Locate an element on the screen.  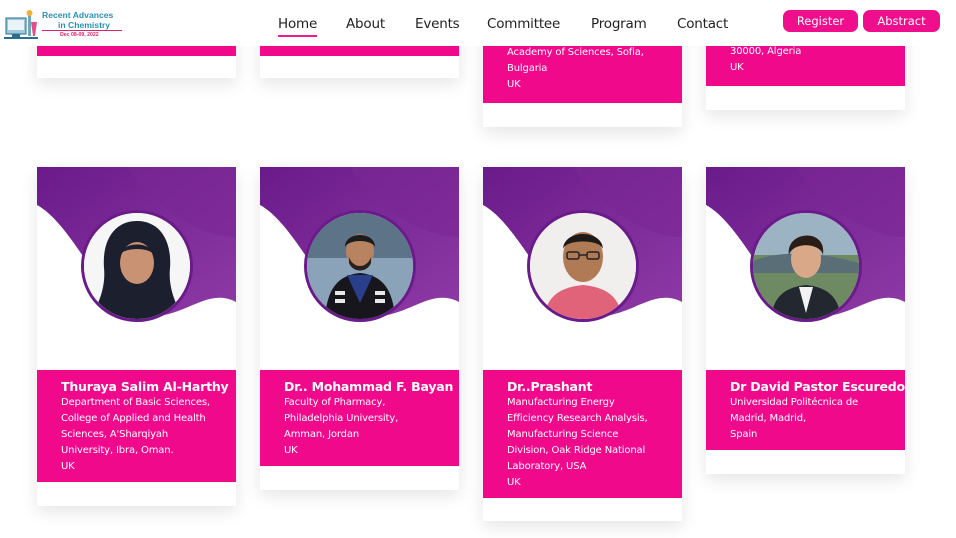
register-button: Register is located at coordinates (820, 21).